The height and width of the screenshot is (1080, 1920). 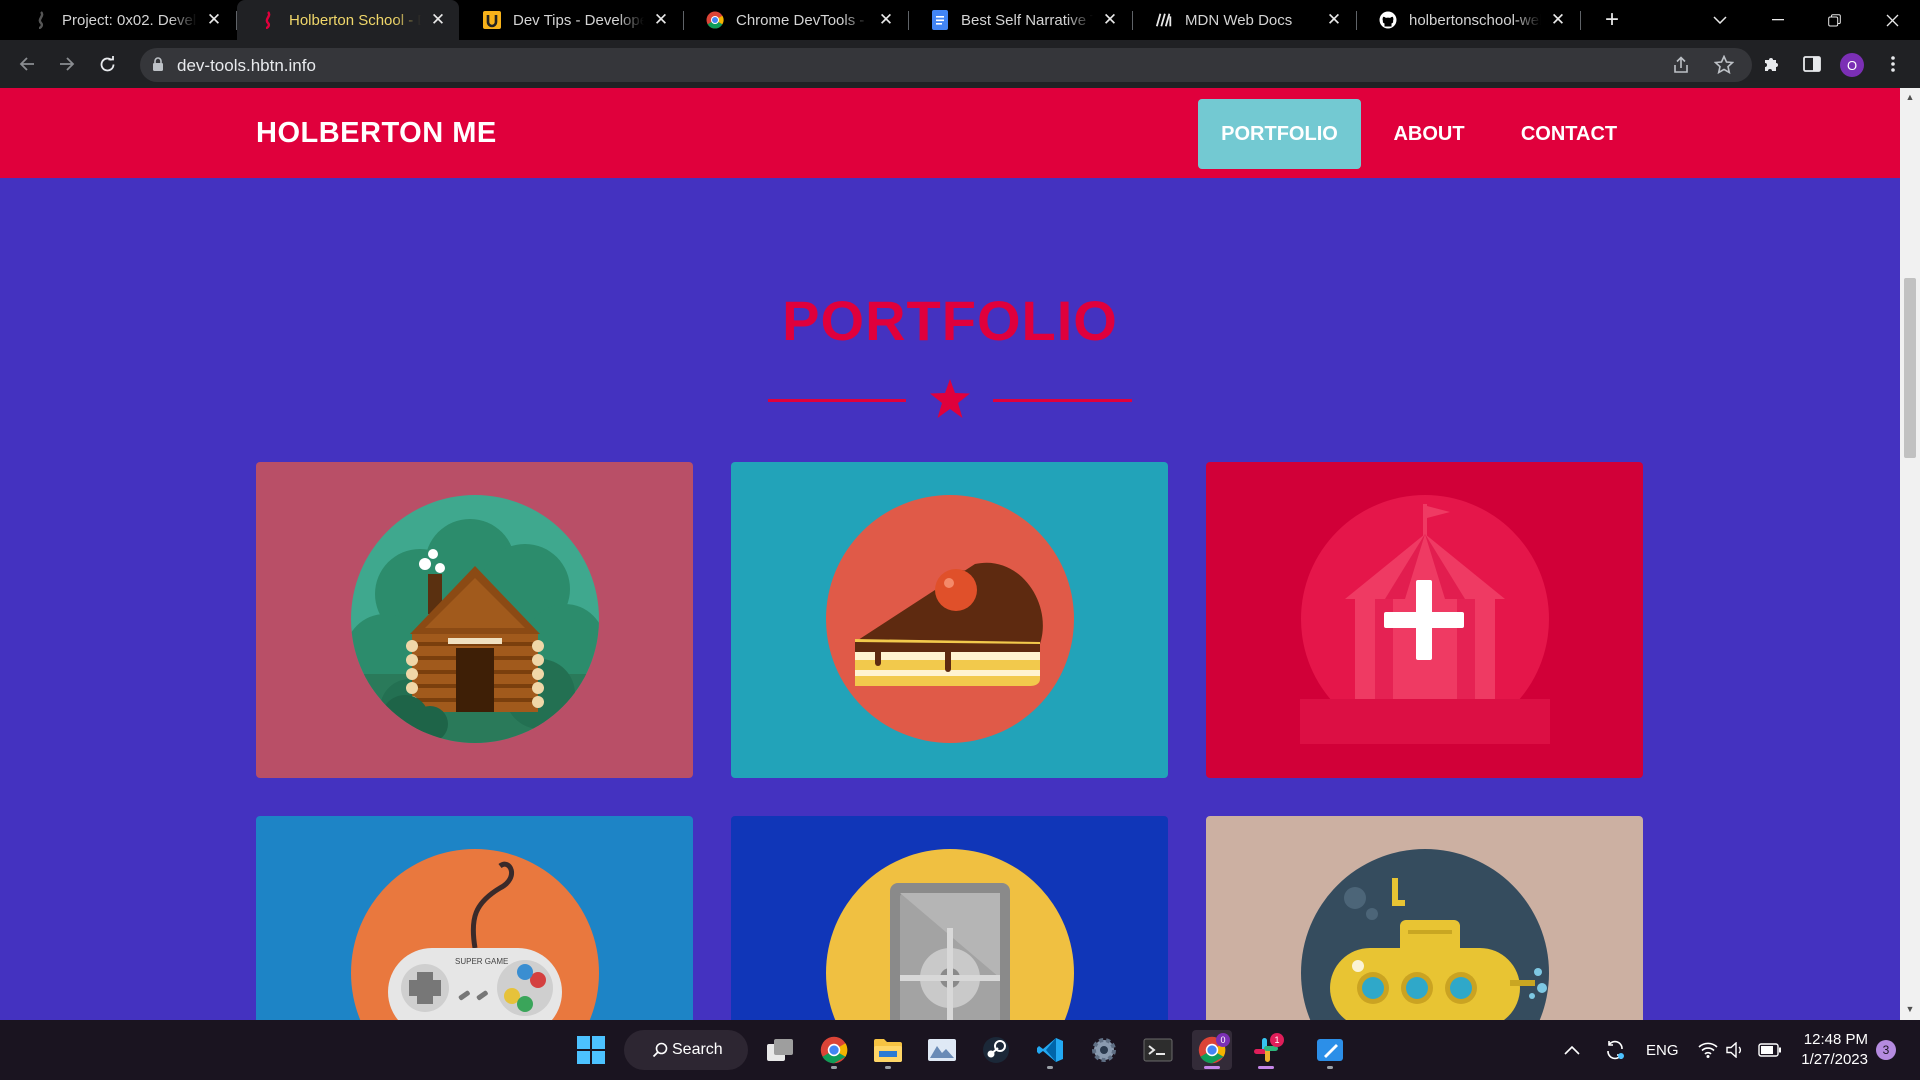 I want to click on taskbar-terminal, so click(x=1158, y=1050).